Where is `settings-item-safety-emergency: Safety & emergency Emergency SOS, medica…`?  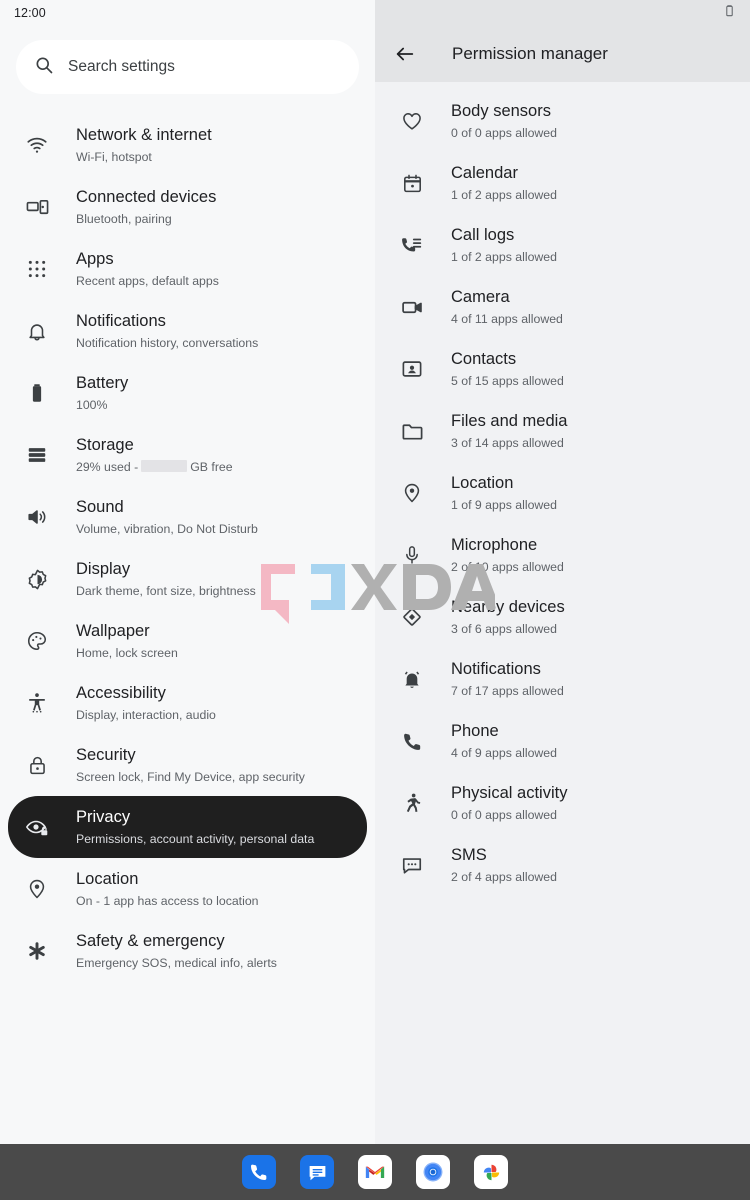
settings-item-safety-emergency: Safety & emergency Emergency SOS, medica… is located at coordinates (187, 951).